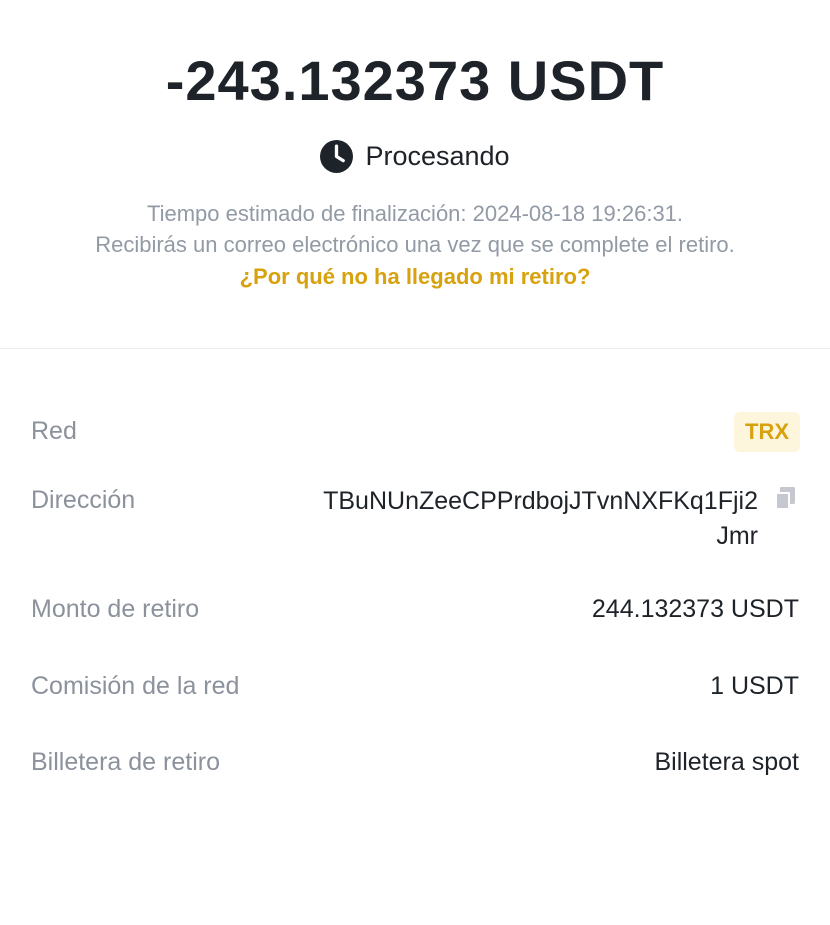 Image resolution: width=830 pixels, height=925 pixels. What do you see at coordinates (726, 762) in the screenshot?
I see `wallet-value: Billetera spot` at bounding box center [726, 762].